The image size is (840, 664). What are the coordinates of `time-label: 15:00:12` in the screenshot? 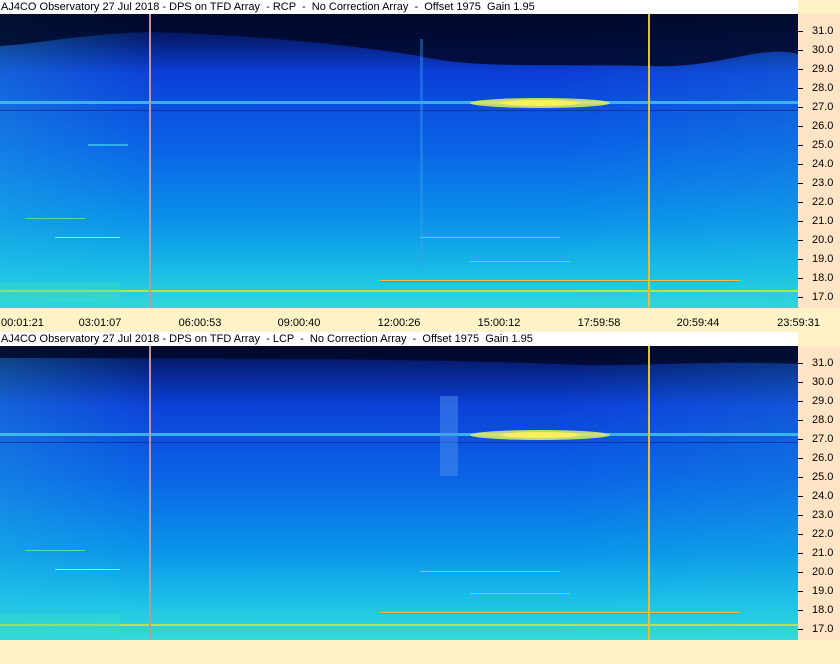 It's located at (499, 323).